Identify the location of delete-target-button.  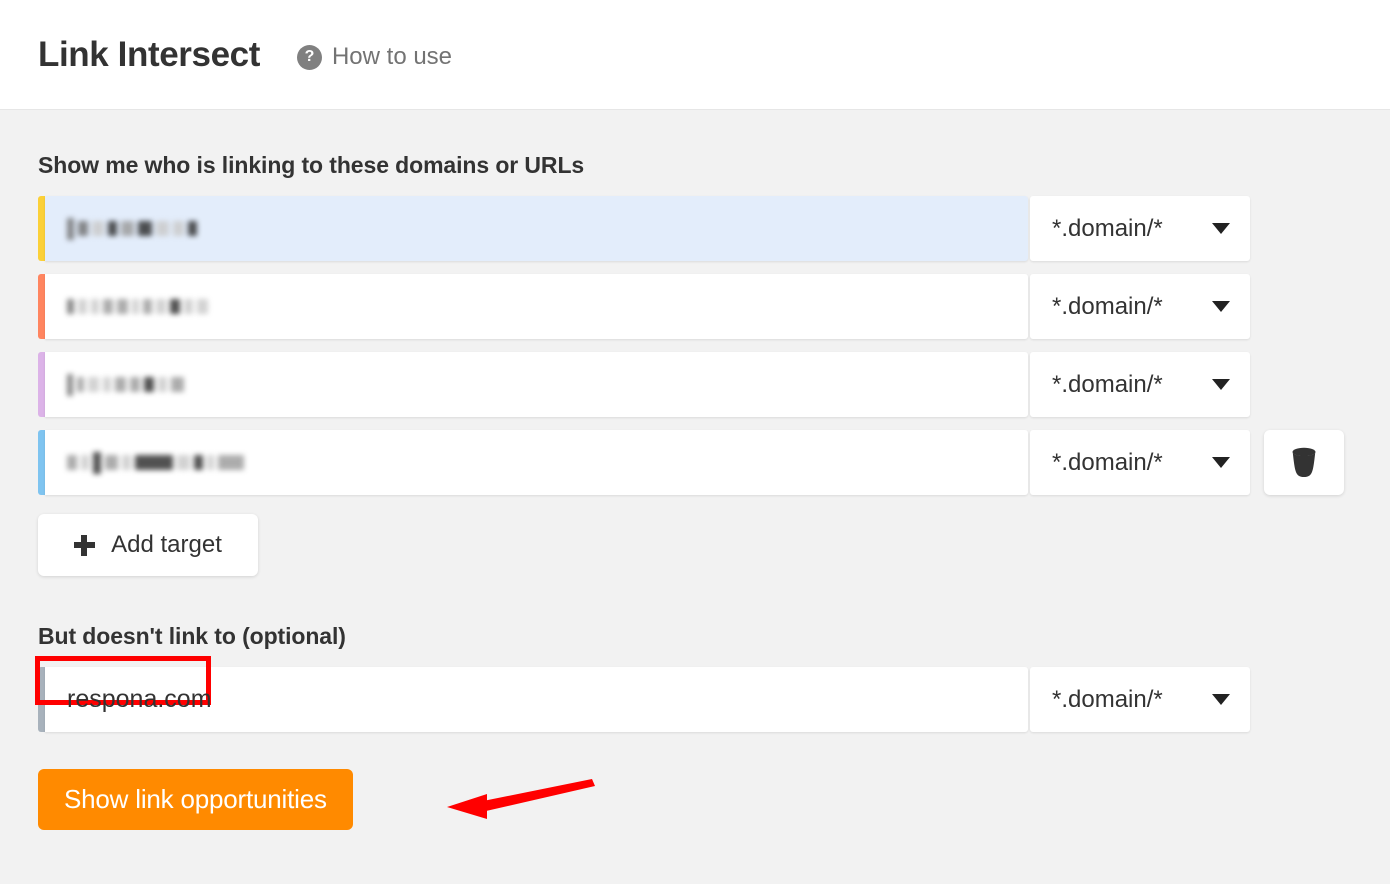
(1304, 462).